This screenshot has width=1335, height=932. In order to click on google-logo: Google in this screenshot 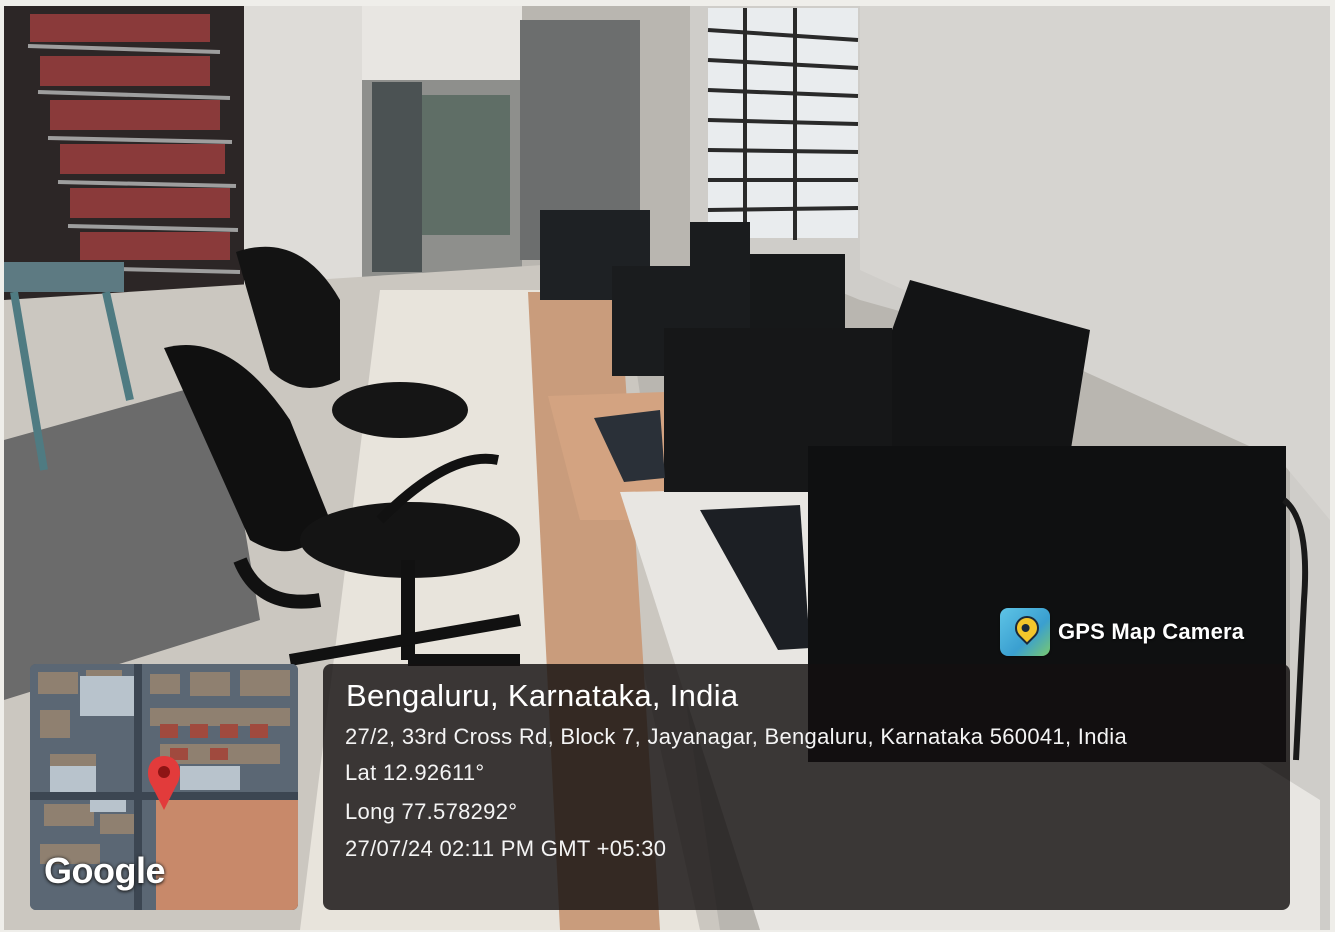, I will do `click(105, 870)`.